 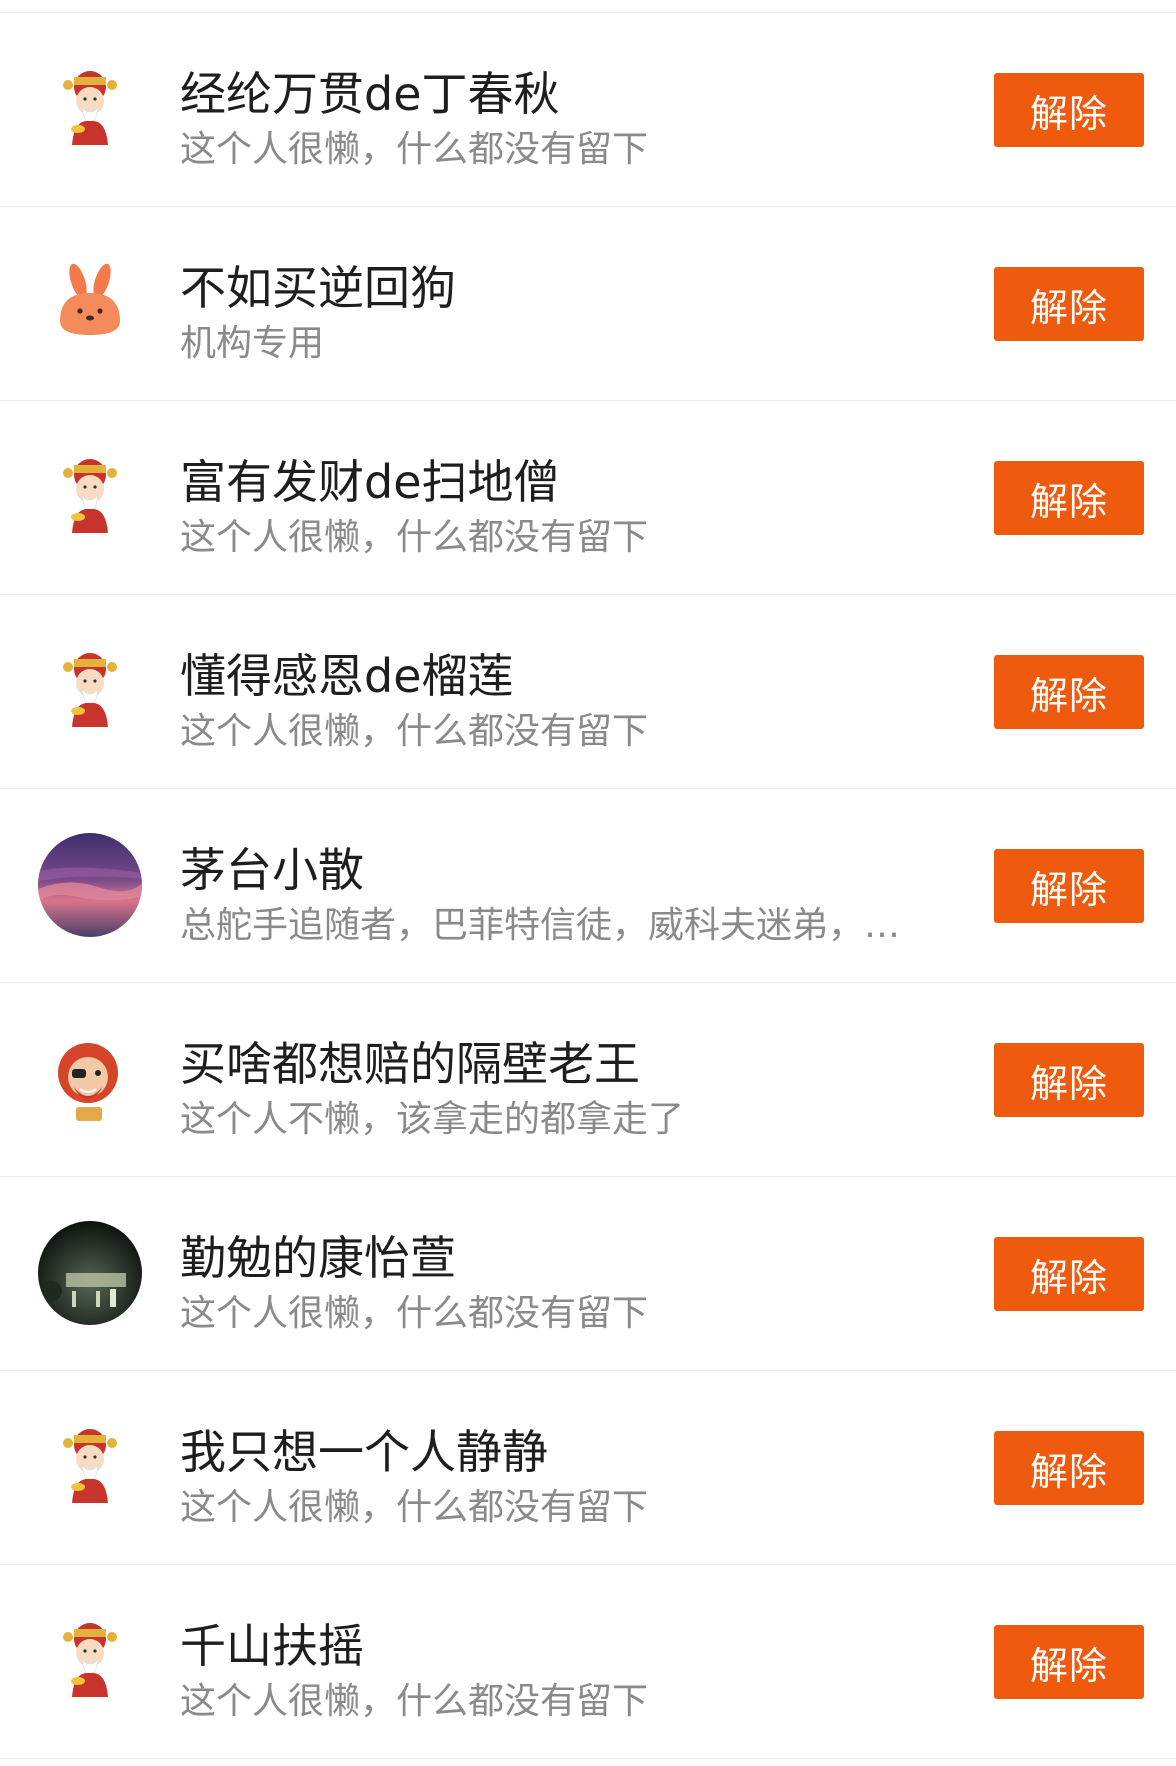 I want to click on blocked-user-row: 买啥都想赔的隔壁老王这个人不懒，该拿走的都拿走了 解除, so click(x=588, y=1080).